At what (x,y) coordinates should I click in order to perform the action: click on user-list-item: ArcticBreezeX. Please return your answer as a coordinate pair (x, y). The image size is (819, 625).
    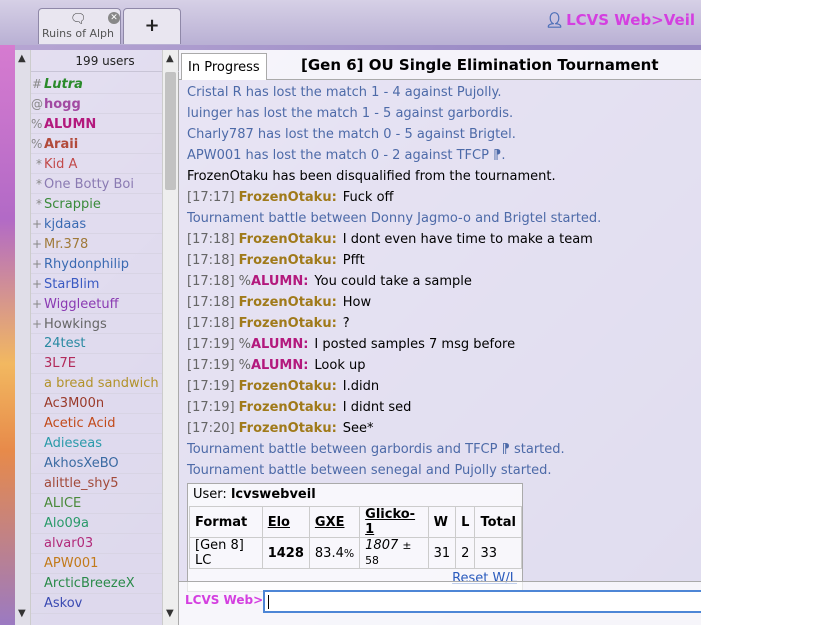
    Looking at the image, I should click on (97, 584).